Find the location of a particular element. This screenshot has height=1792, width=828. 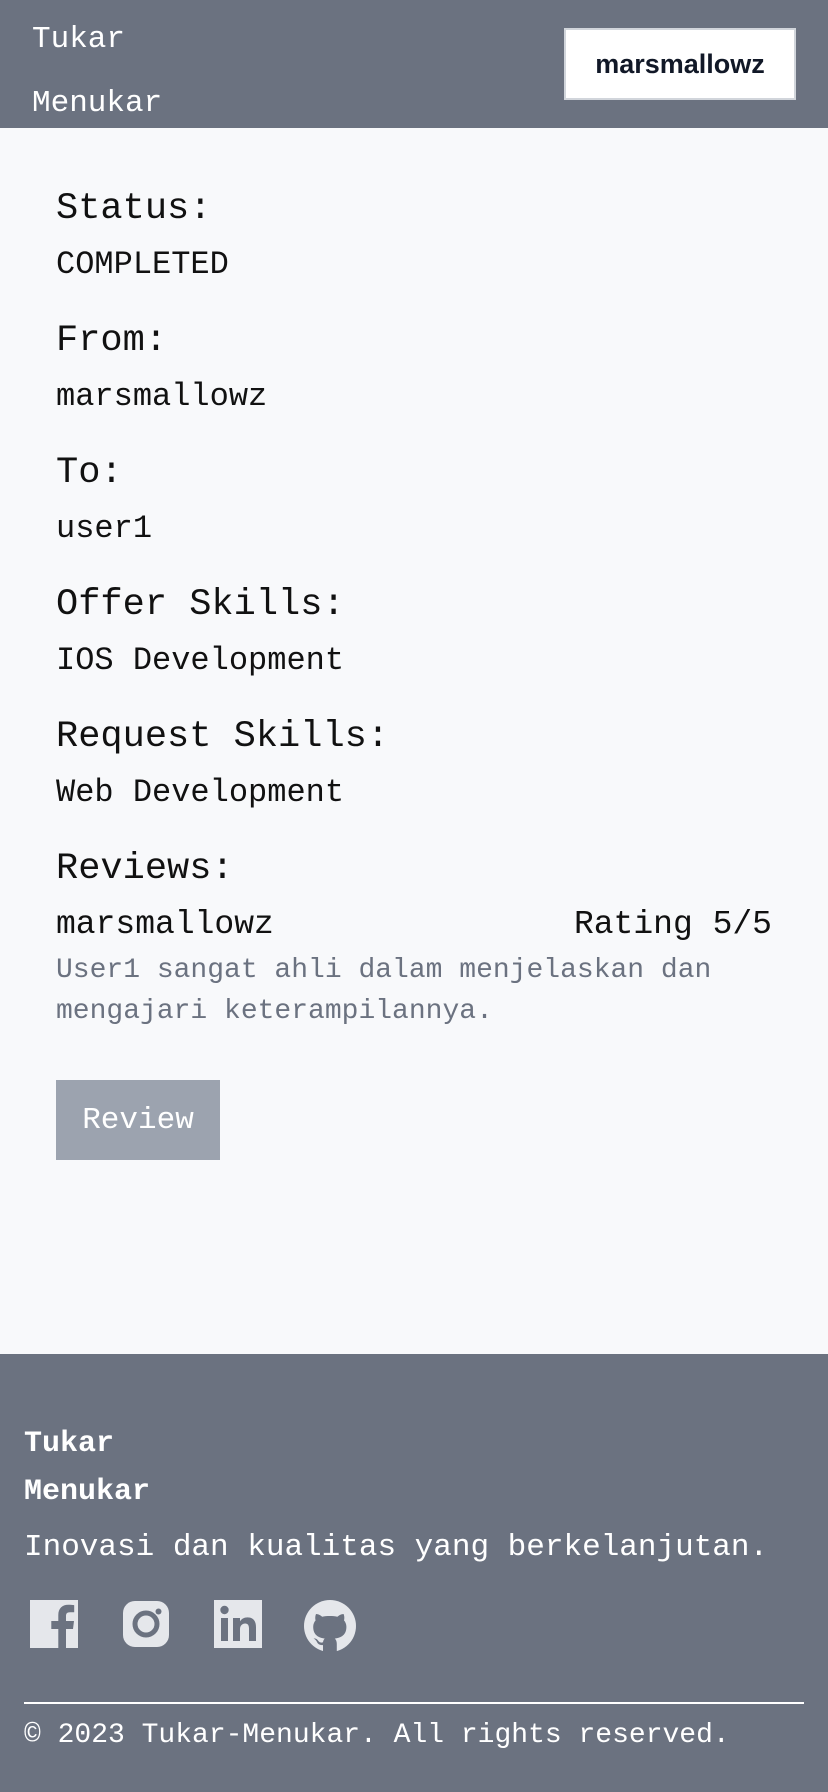

brand-logo: Tukar Menukar is located at coordinates (142, 76).